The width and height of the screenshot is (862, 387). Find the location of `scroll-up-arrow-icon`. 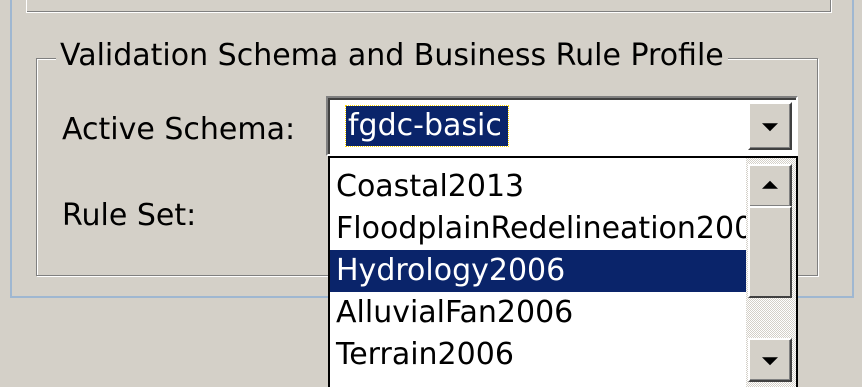

scroll-up-arrow-icon is located at coordinates (770, 184).